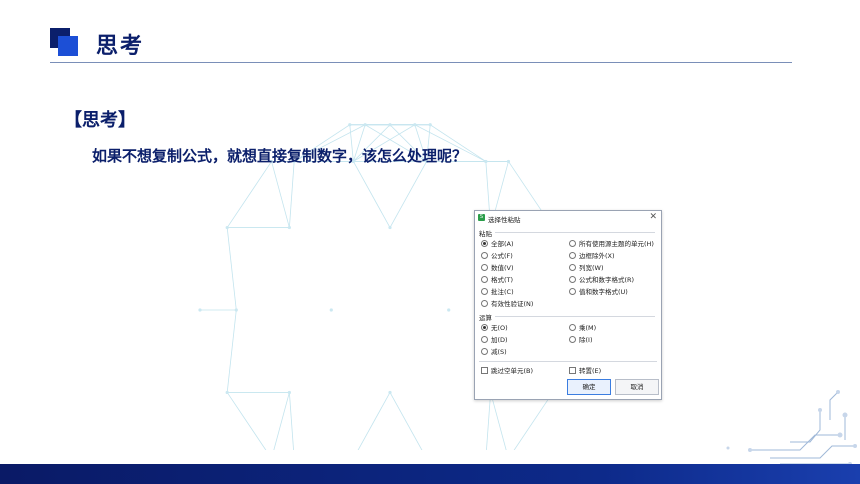 This screenshot has width=860, height=484. What do you see at coordinates (585, 371) in the screenshot?
I see `transpose-checkbox: 转置(E)` at bounding box center [585, 371].